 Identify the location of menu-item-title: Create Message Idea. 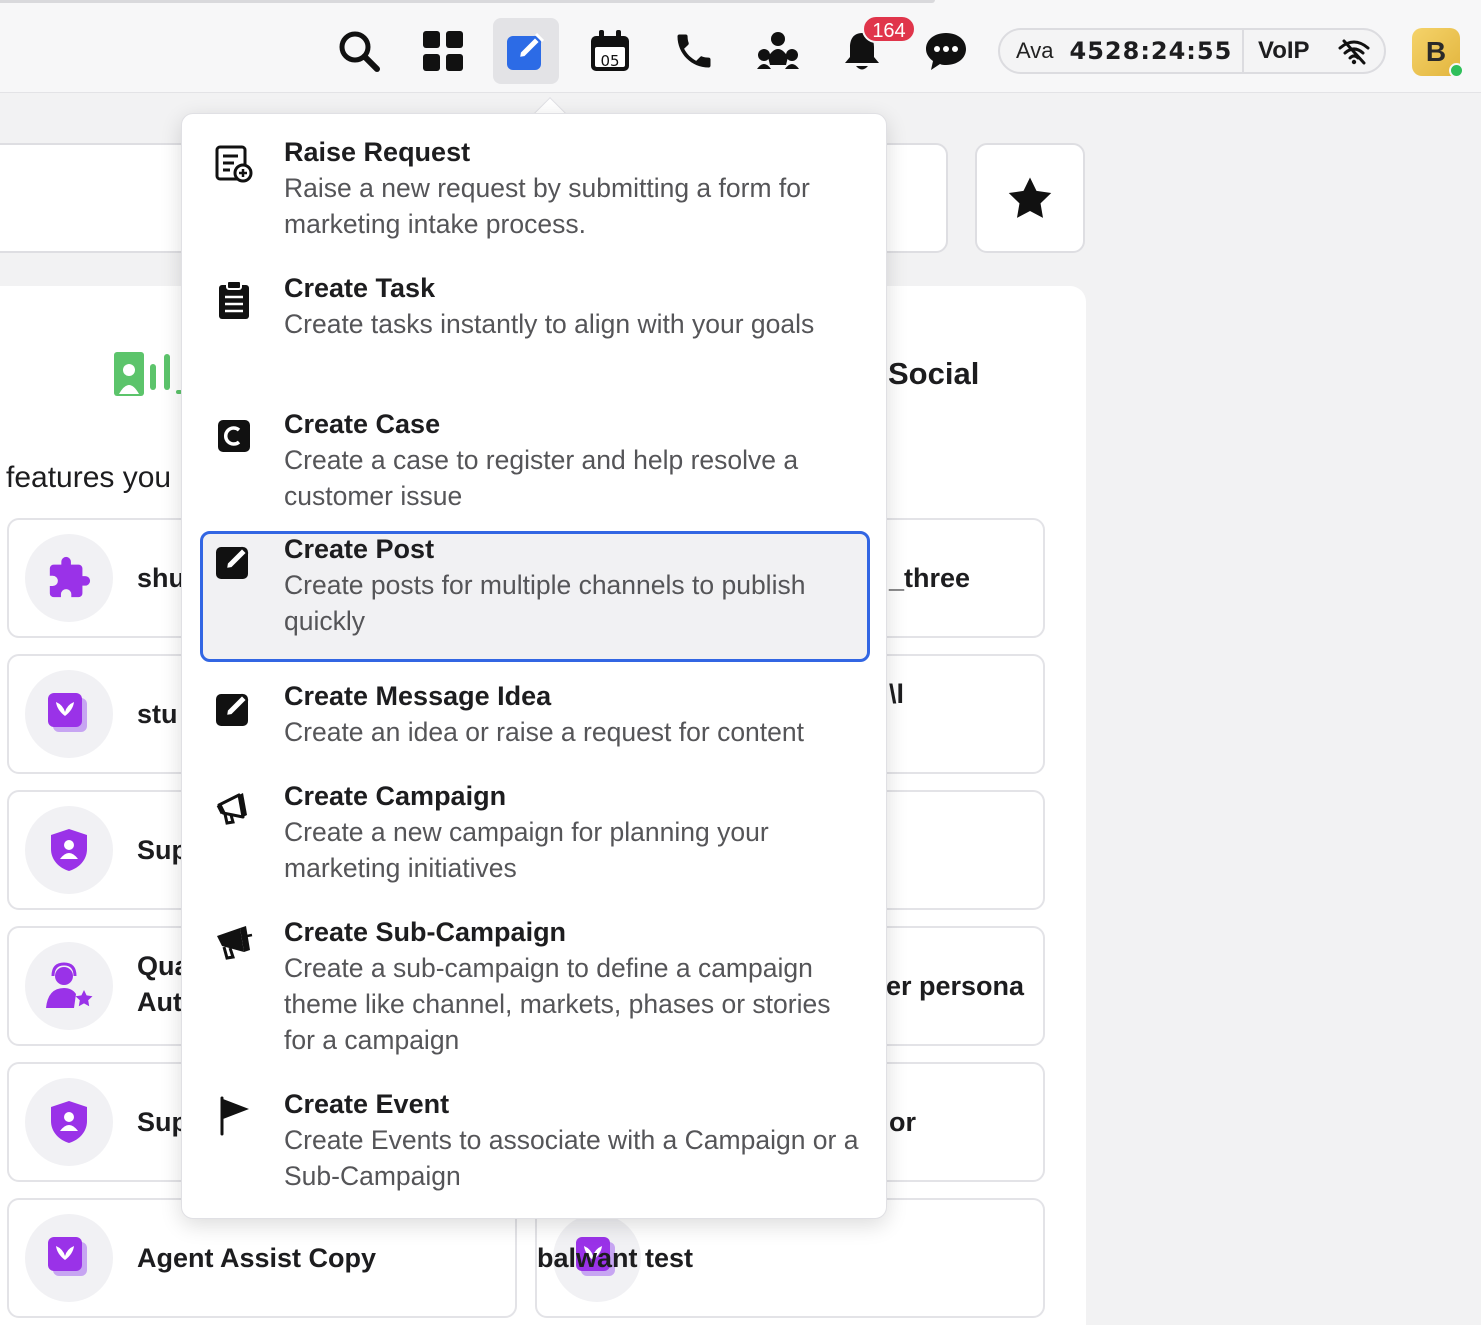
(418, 696).